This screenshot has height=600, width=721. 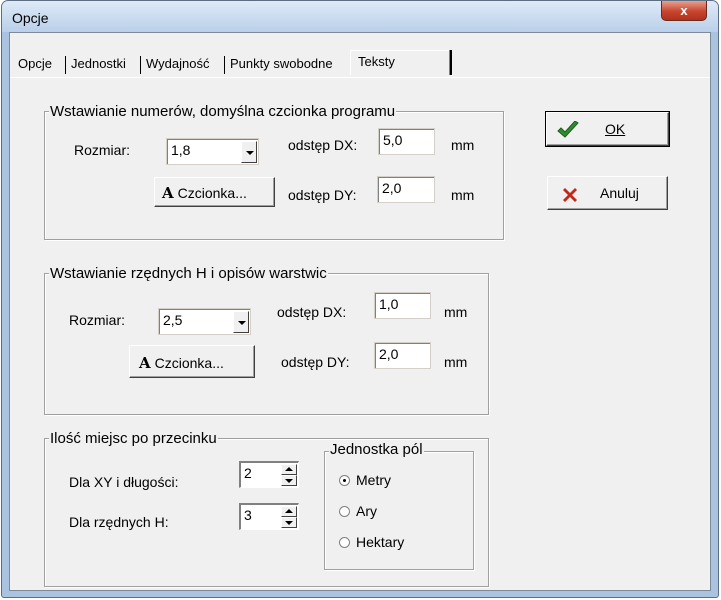 I want to click on tab-punkty-swobodne: Punkty swobodne, so click(x=281, y=64).